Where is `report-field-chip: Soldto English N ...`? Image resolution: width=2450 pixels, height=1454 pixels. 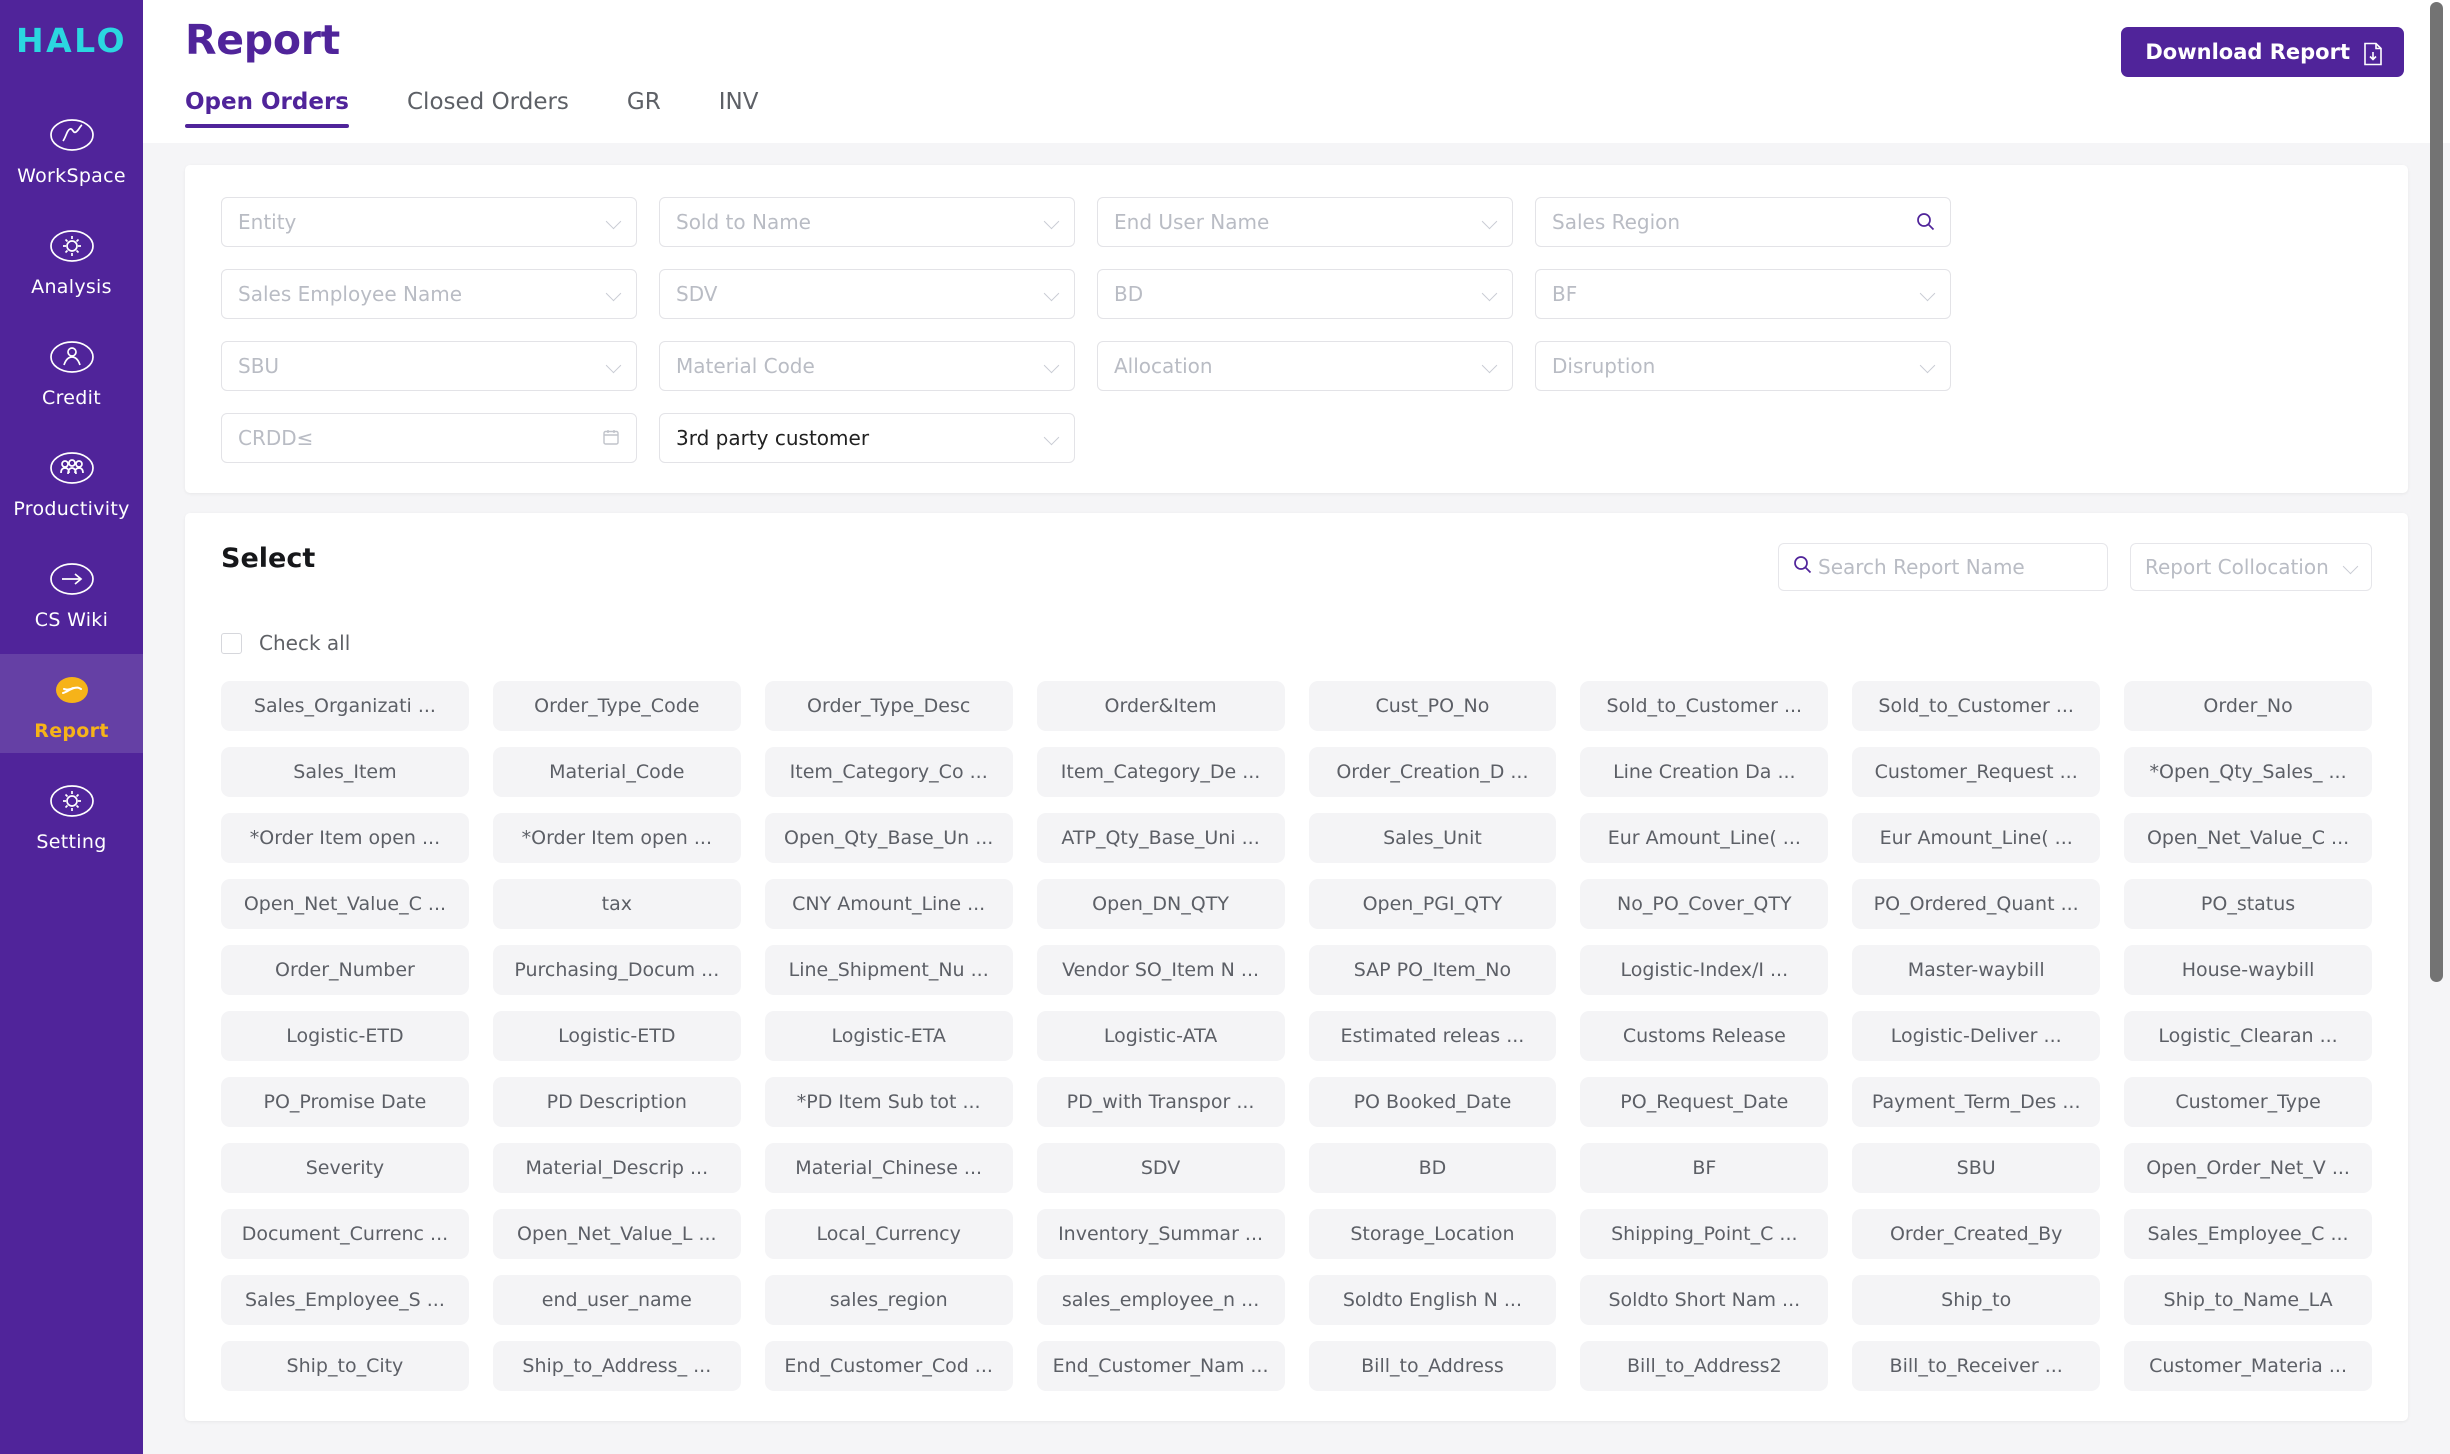
report-field-chip: Soldto English N ... is located at coordinates (1432, 1300).